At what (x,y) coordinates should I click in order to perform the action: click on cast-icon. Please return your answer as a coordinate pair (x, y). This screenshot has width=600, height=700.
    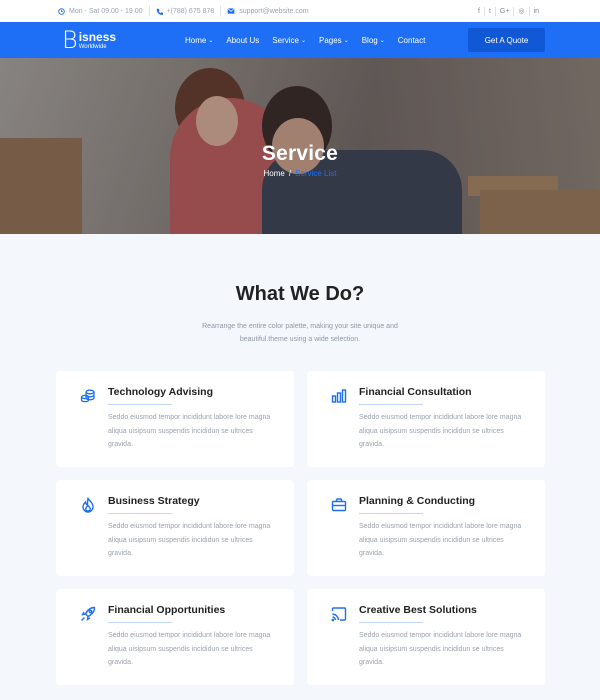
    Looking at the image, I should click on (339, 614).